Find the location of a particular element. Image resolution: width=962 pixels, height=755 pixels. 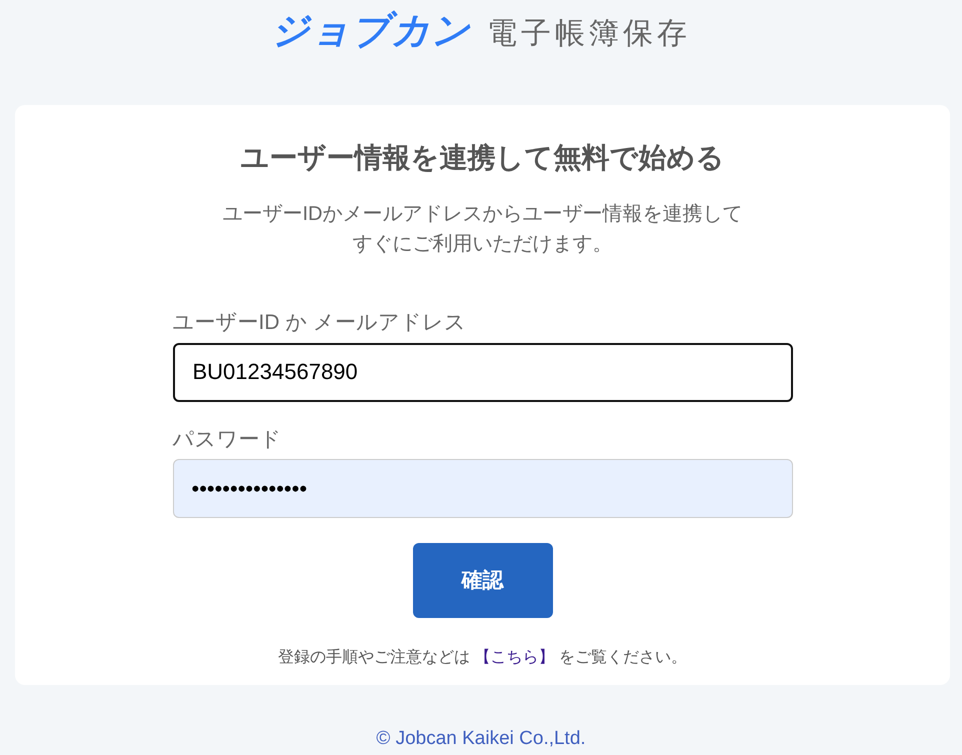

field-label: パスワード is located at coordinates (227, 439).